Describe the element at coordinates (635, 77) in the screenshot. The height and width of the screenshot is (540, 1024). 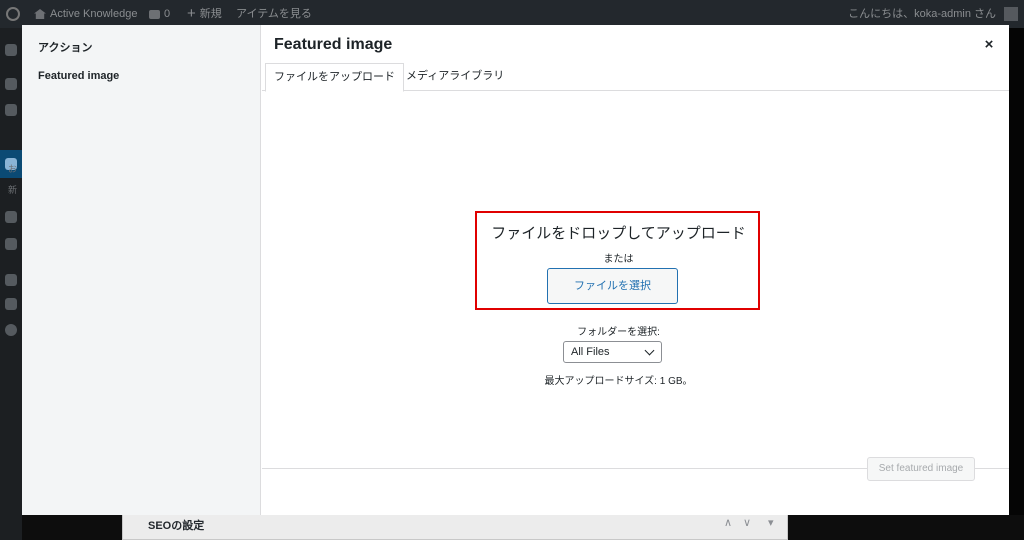
I see `router-tabs: ファイルをアップロード メディアライブラリ` at that location.